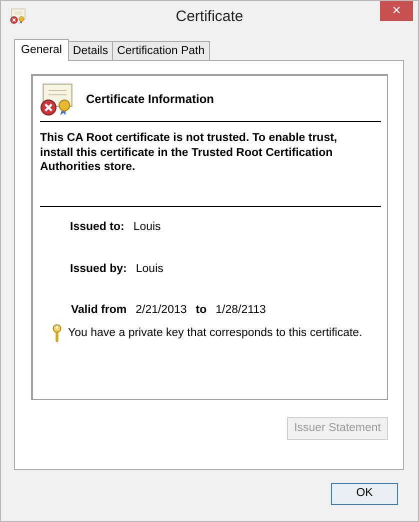 The height and width of the screenshot is (522, 419). What do you see at coordinates (97, 228) in the screenshot?
I see `field-label: Issued to:` at bounding box center [97, 228].